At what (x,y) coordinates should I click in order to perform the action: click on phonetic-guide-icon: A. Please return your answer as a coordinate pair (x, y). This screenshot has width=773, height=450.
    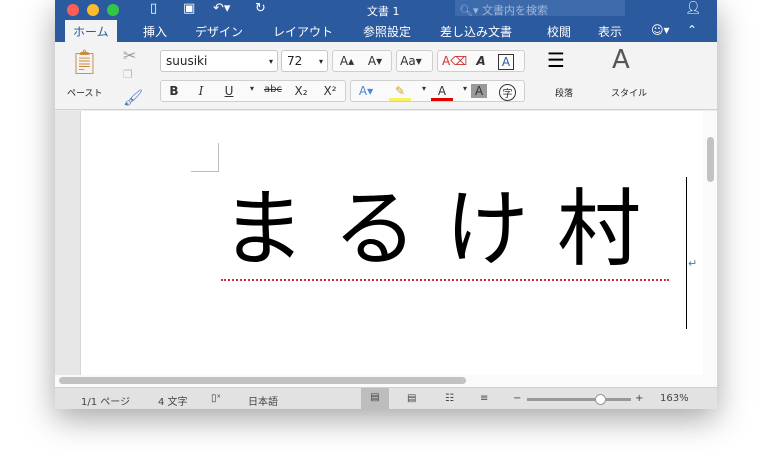
    Looking at the image, I should click on (481, 61).